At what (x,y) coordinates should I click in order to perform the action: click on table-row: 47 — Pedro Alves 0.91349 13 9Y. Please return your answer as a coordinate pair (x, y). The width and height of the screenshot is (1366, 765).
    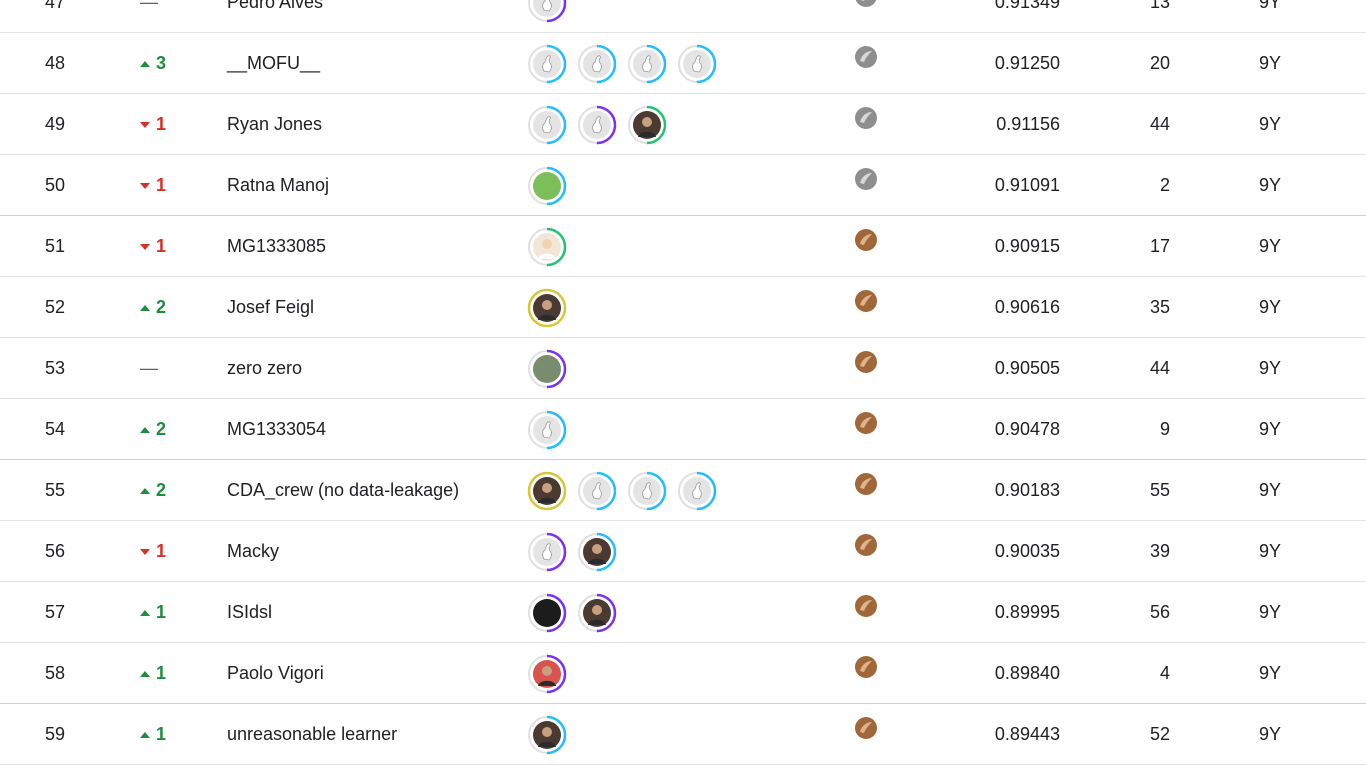
    Looking at the image, I should click on (683, 16).